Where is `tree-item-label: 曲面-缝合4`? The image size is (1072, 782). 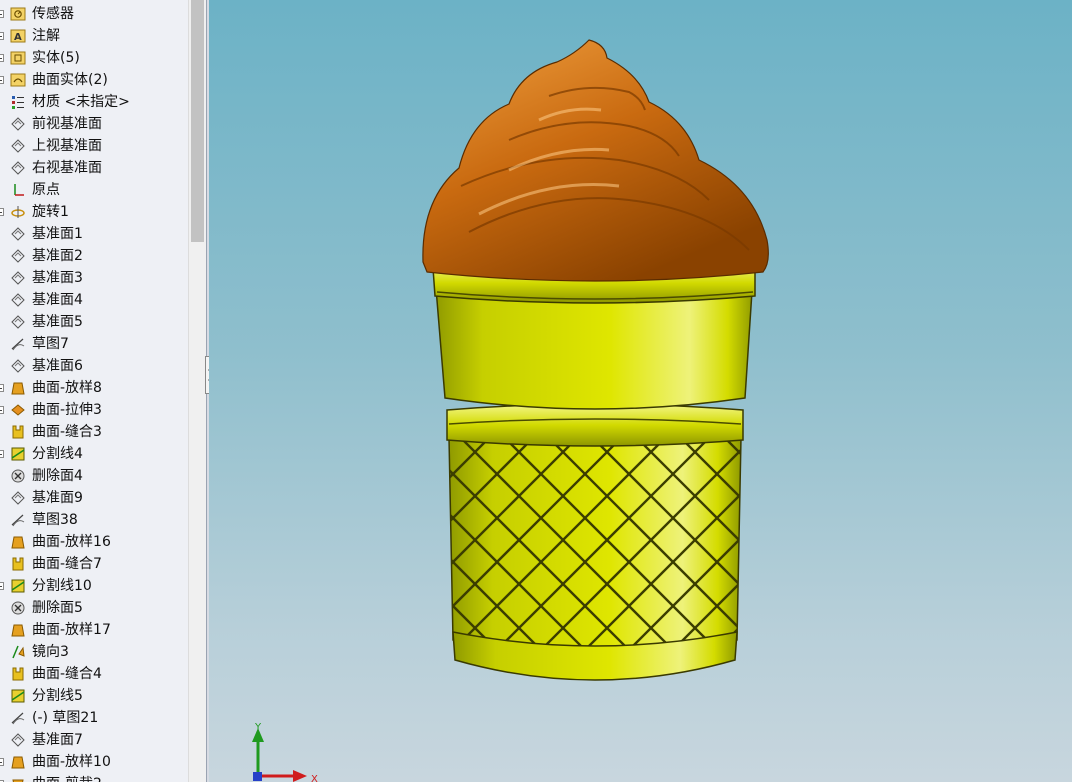
tree-item-label: 曲面-缝合4 is located at coordinates (67, 674).